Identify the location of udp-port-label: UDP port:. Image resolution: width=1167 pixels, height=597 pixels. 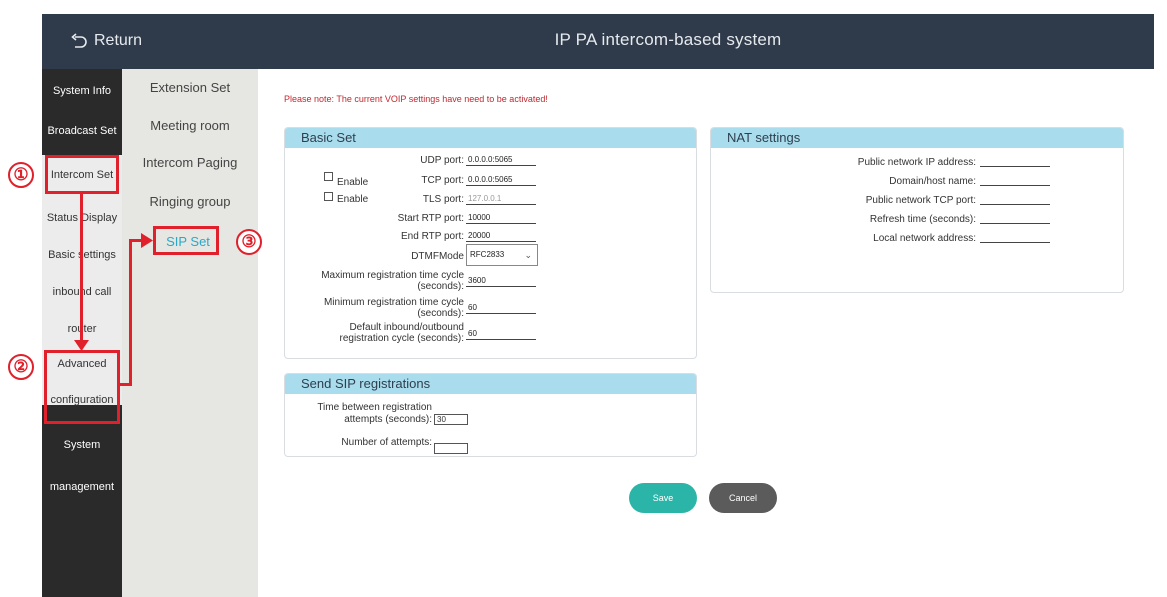
(442, 160).